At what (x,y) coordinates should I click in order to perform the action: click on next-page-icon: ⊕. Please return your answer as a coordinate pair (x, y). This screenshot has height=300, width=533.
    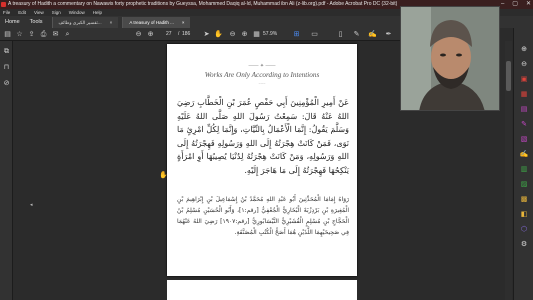
    Looking at the image, I should click on (150, 34).